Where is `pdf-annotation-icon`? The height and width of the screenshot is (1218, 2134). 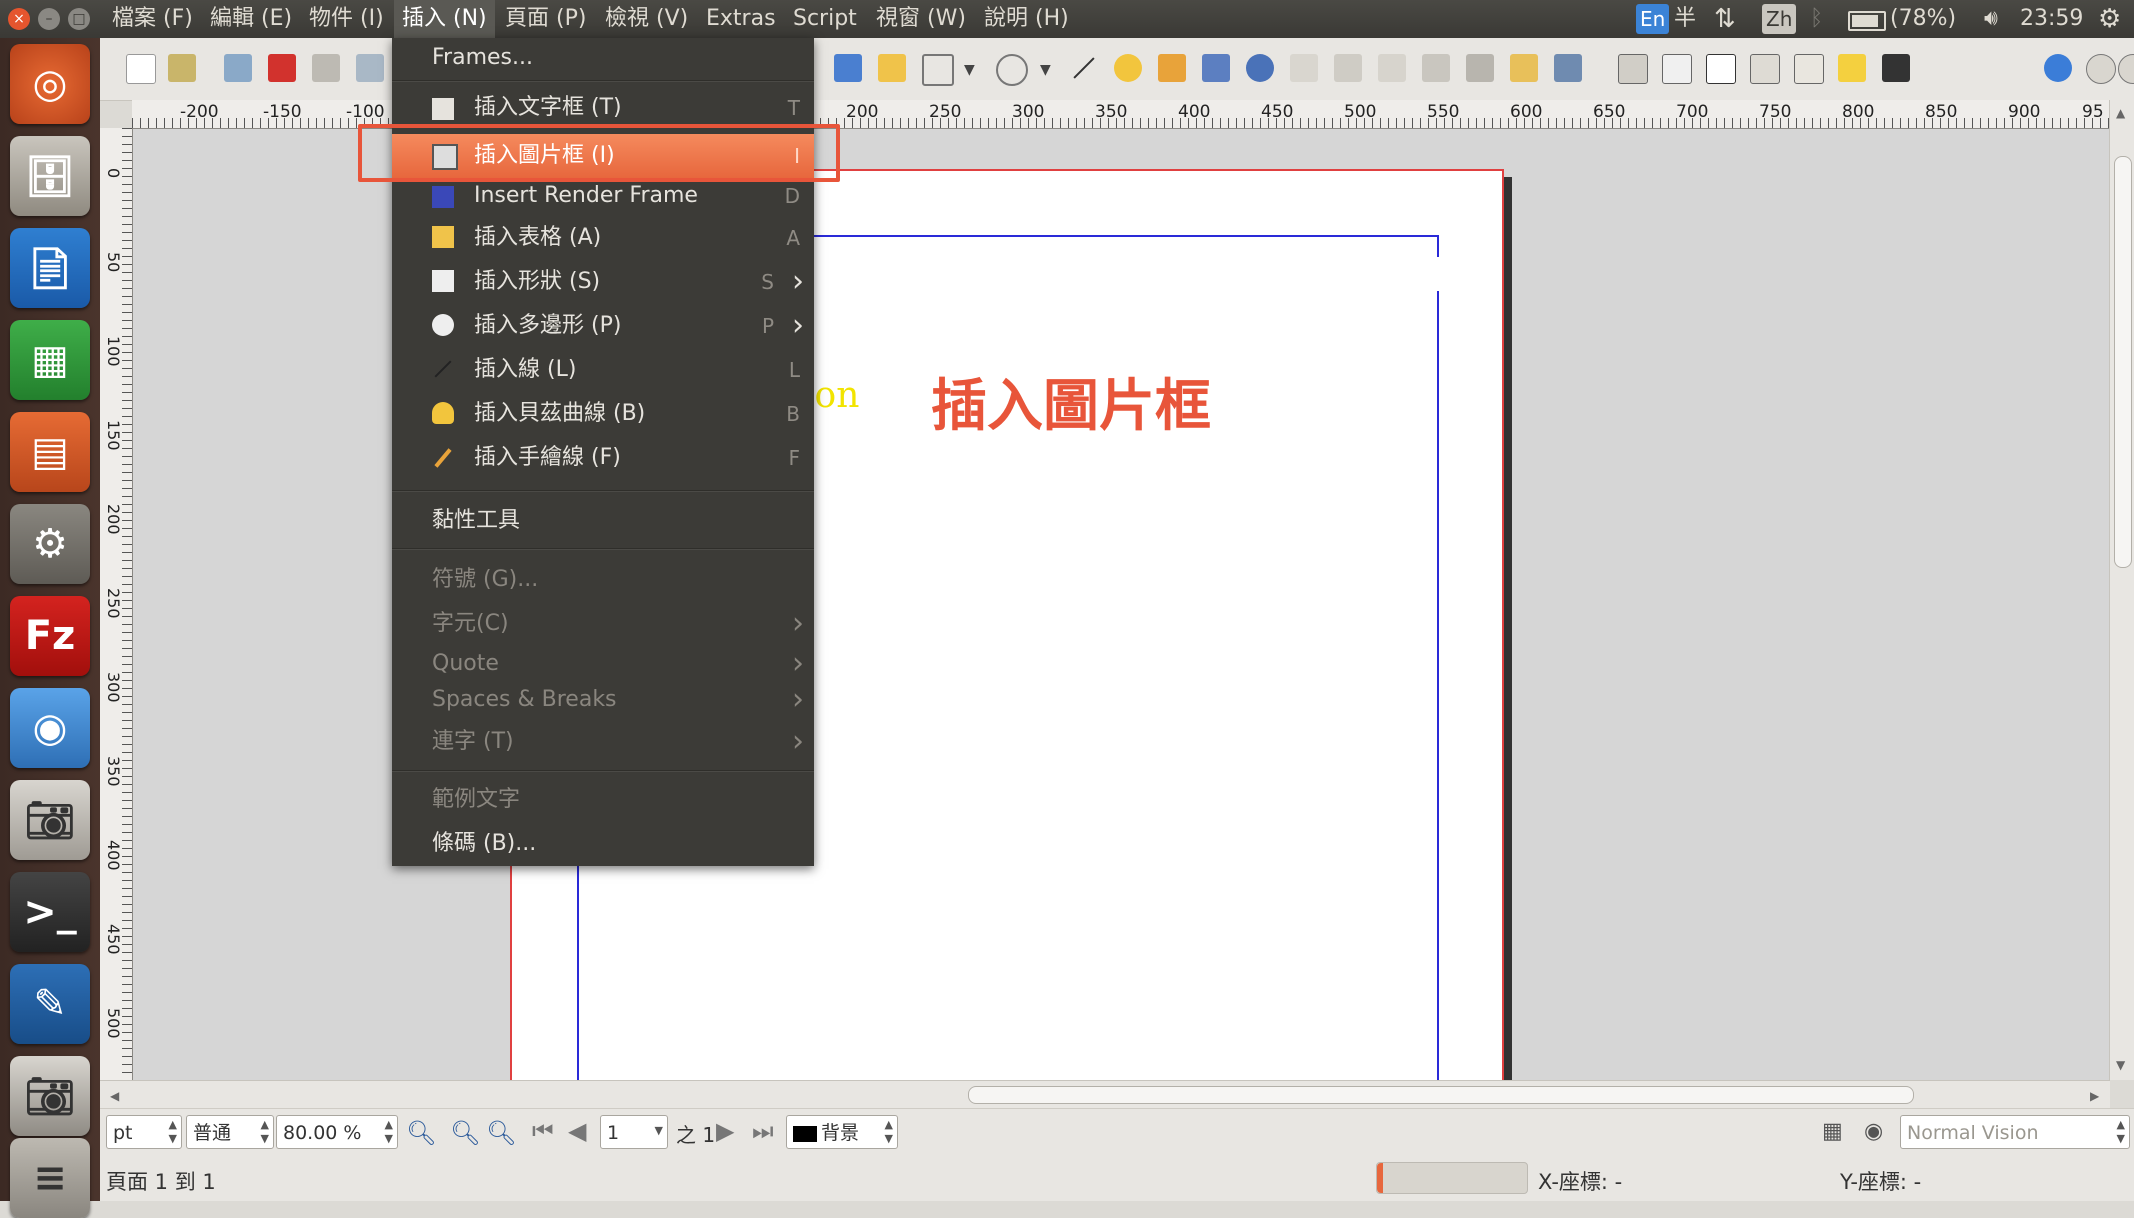 pdf-annotation-icon is located at coordinates (1852, 68).